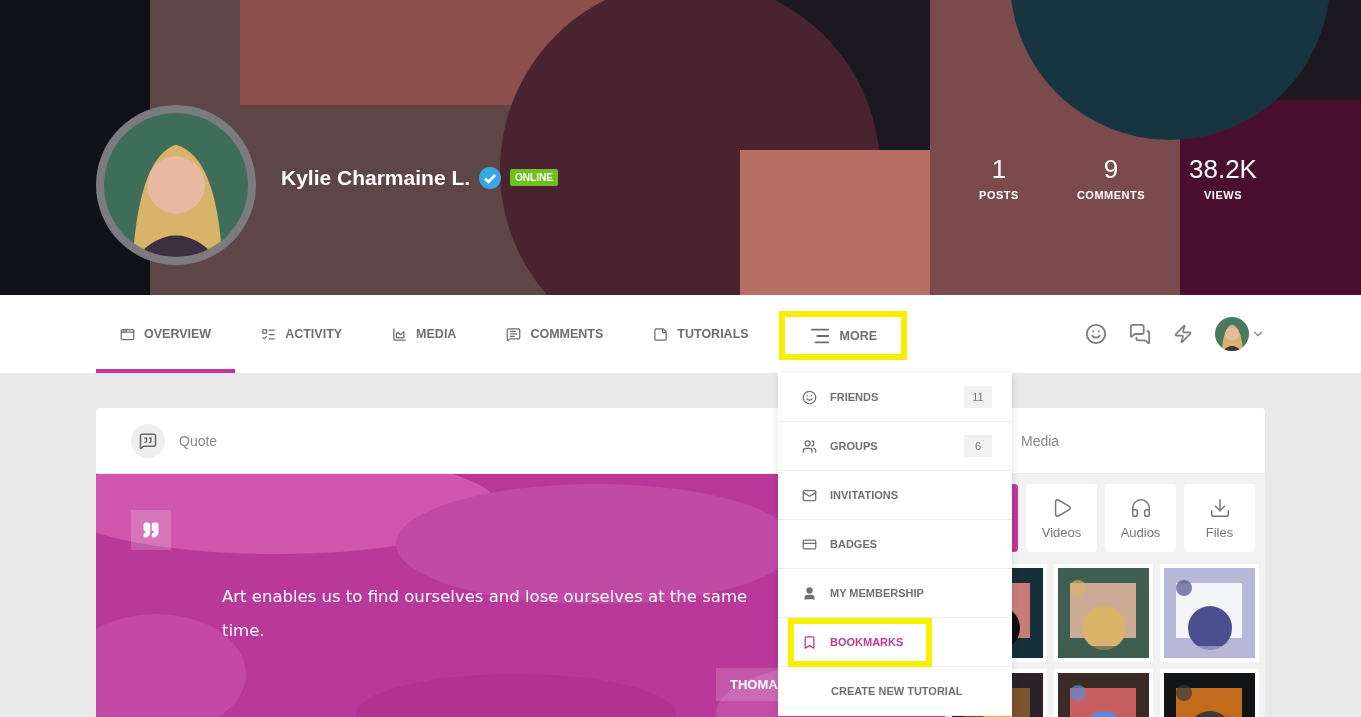  Describe the element at coordinates (148, 440) in the screenshot. I see `quote-type-icon` at that location.